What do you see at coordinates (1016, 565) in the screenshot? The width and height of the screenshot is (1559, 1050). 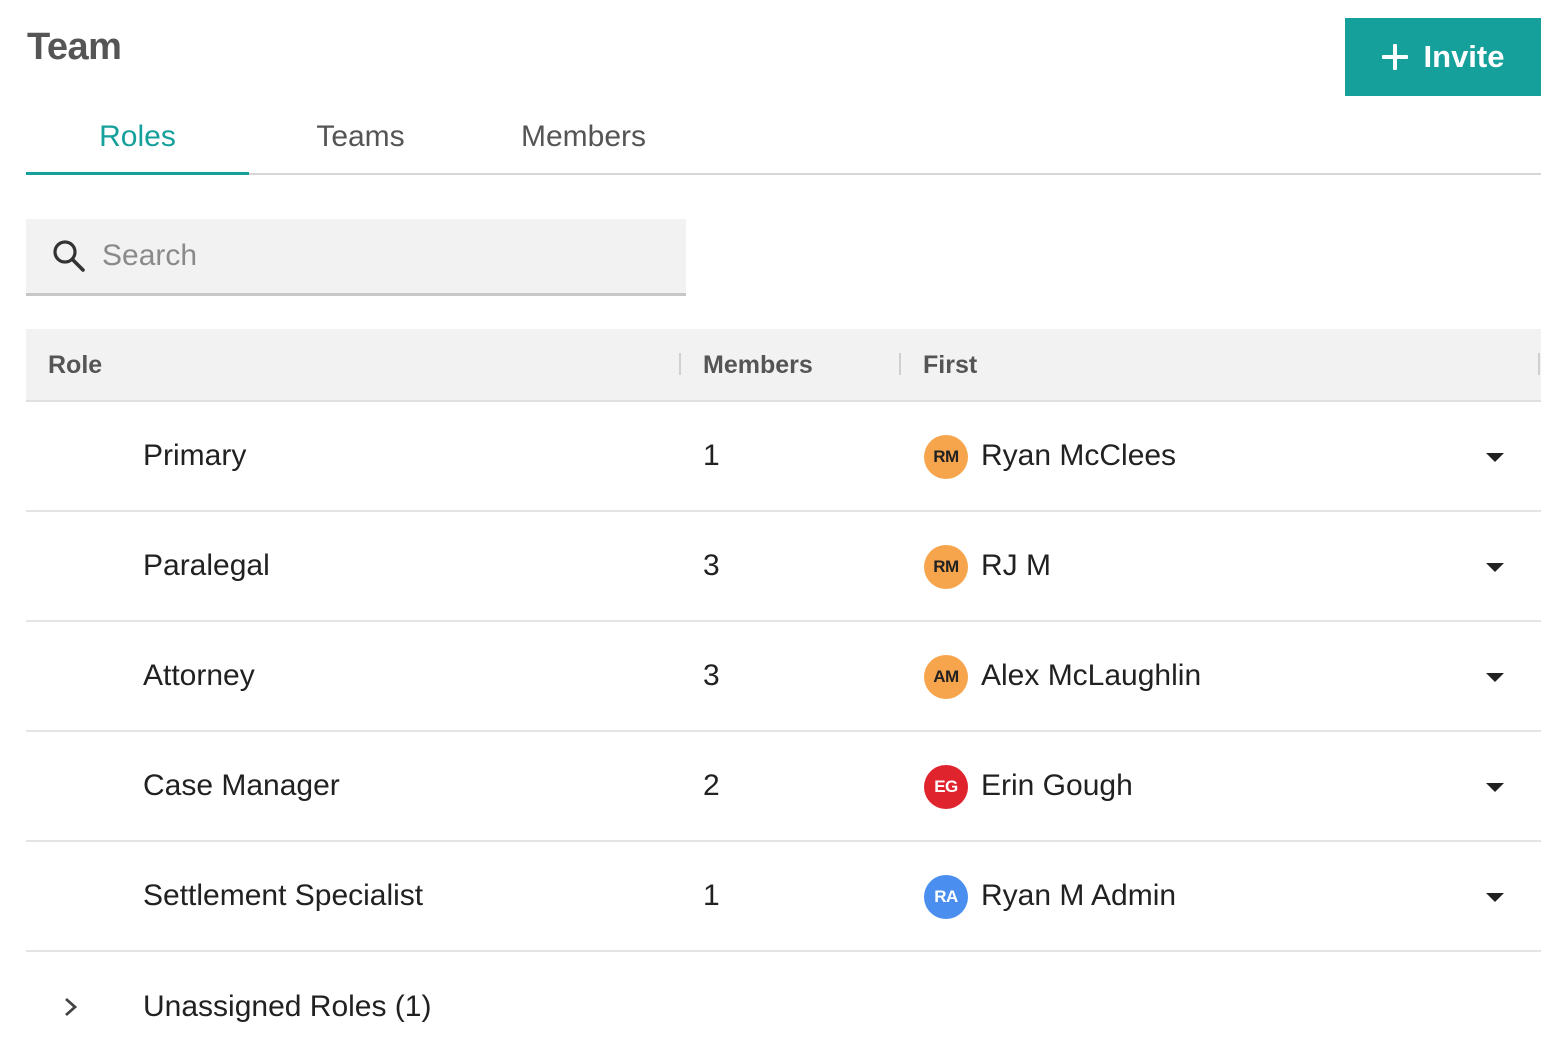 I see `first-member-name: RJ M` at bounding box center [1016, 565].